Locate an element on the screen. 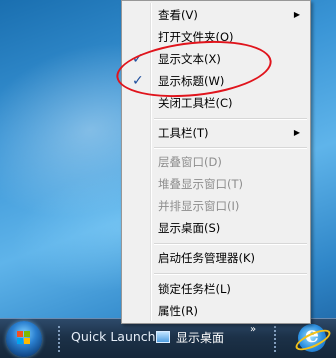 The height and width of the screenshot is (358, 336). menu-item-label: 工具栏(T) is located at coordinates (183, 133).